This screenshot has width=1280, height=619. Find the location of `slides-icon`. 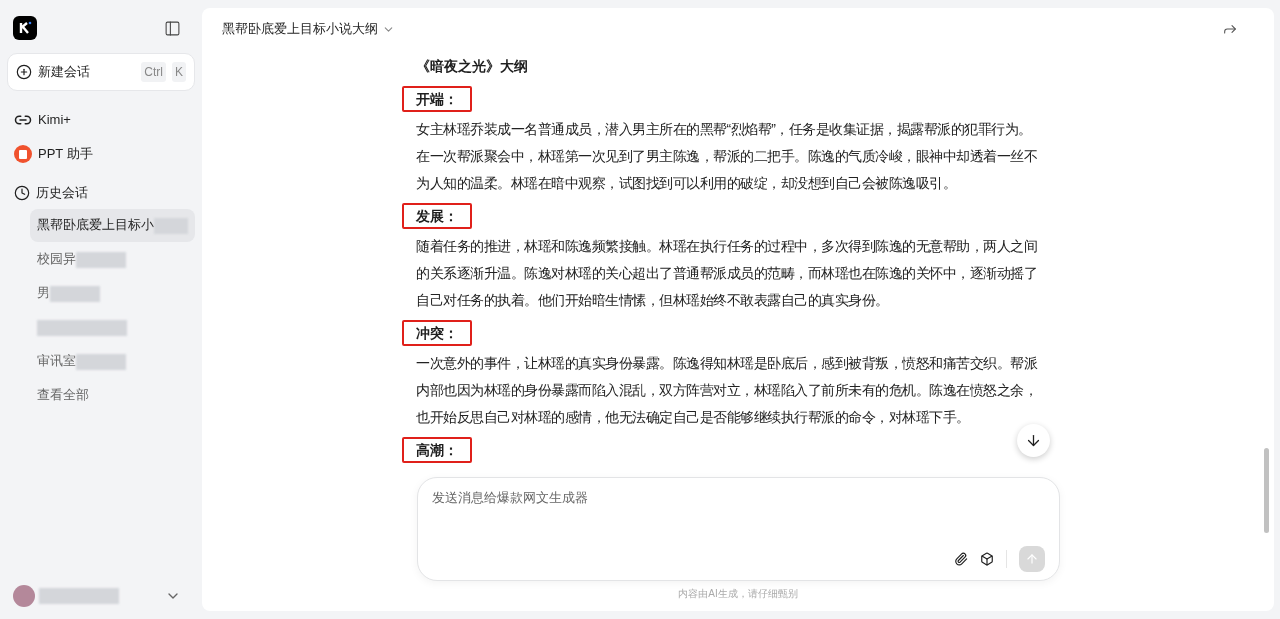

slides-icon is located at coordinates (23, 154).